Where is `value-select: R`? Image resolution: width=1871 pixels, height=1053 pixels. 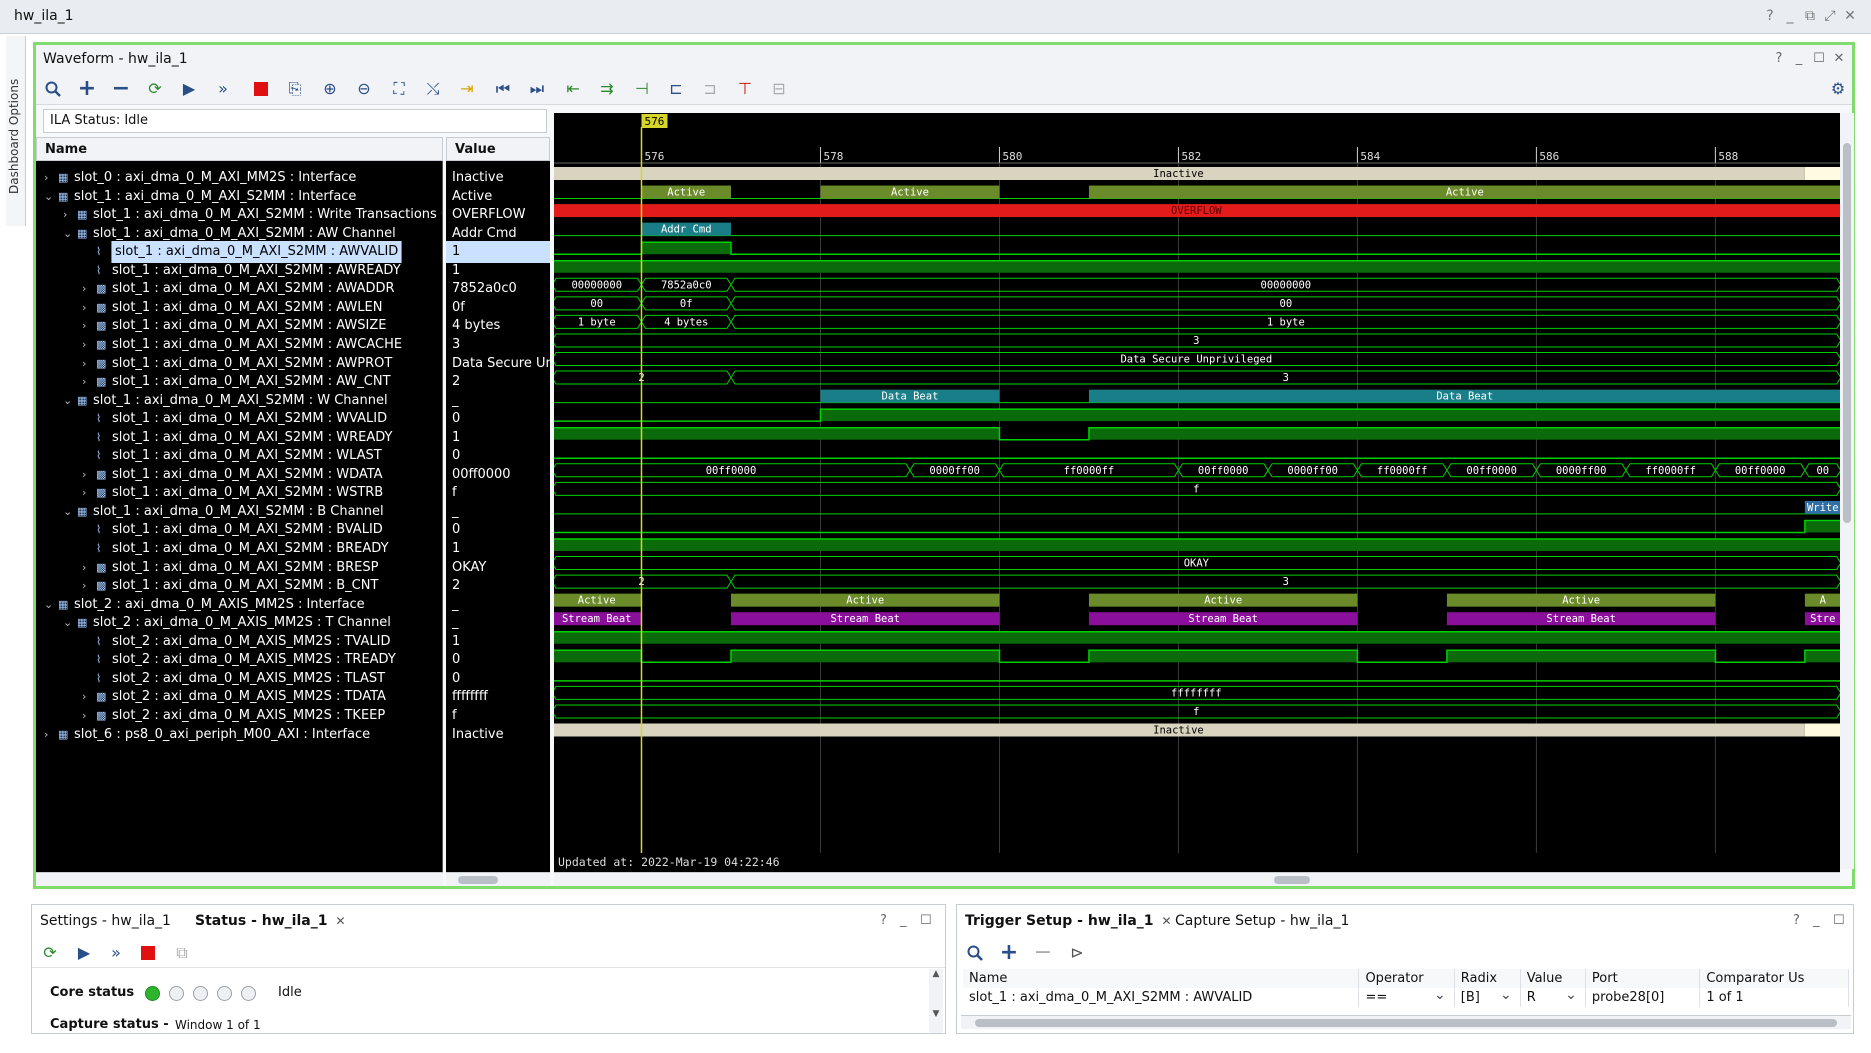
value-select: R is located at coordinates (1553, 996).